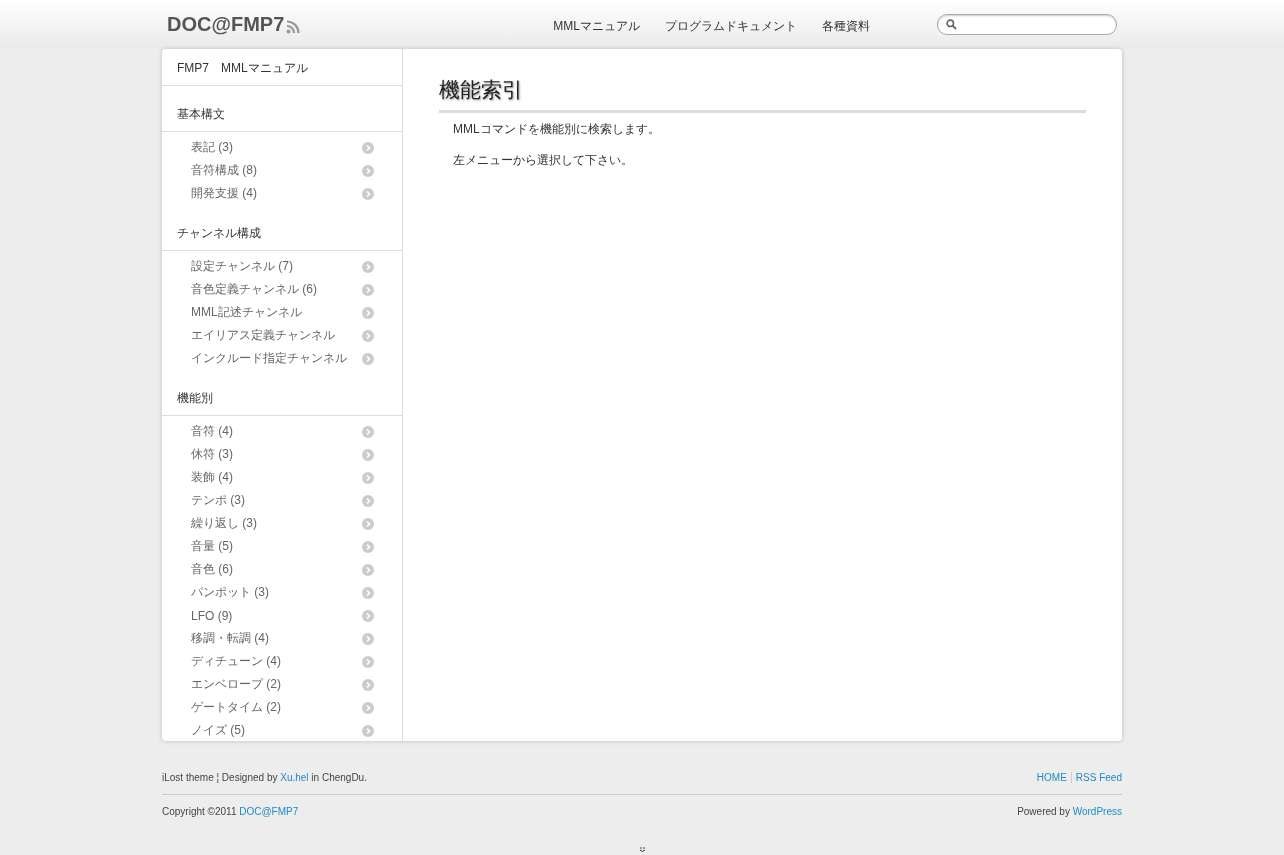  What do you see at coordinates (293, 27) in the screenshot?
I see `rss-icon` at bounding box center [293, 27].